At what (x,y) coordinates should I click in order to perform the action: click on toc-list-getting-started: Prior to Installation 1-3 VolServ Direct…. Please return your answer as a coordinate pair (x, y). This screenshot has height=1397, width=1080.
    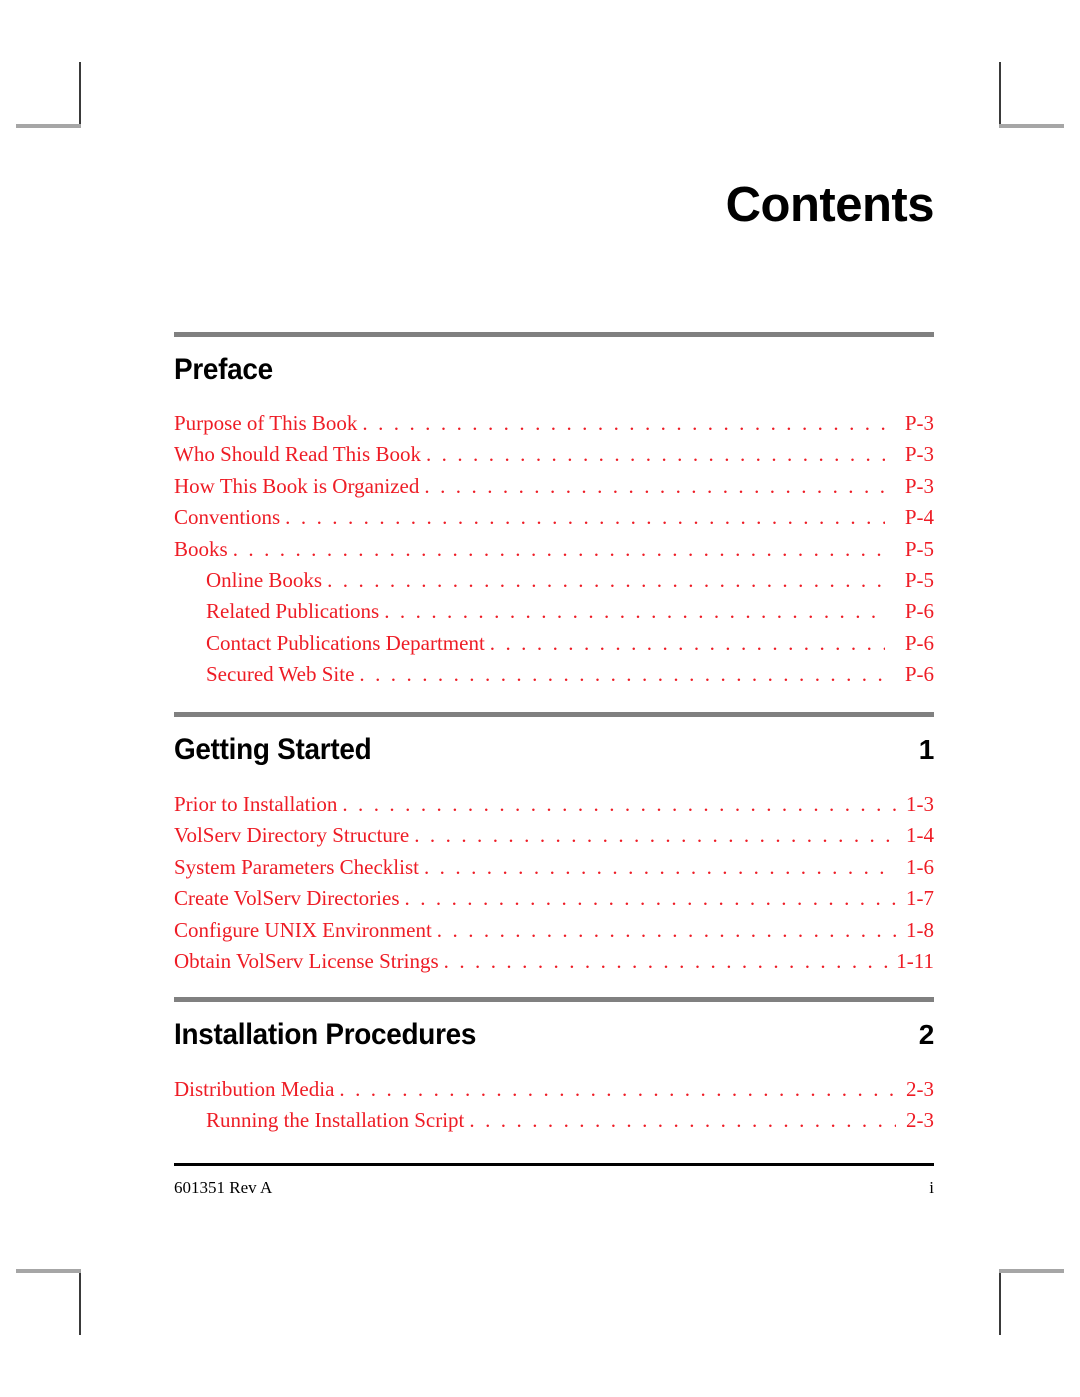
    Looking at the image, I should click on (554, 872).